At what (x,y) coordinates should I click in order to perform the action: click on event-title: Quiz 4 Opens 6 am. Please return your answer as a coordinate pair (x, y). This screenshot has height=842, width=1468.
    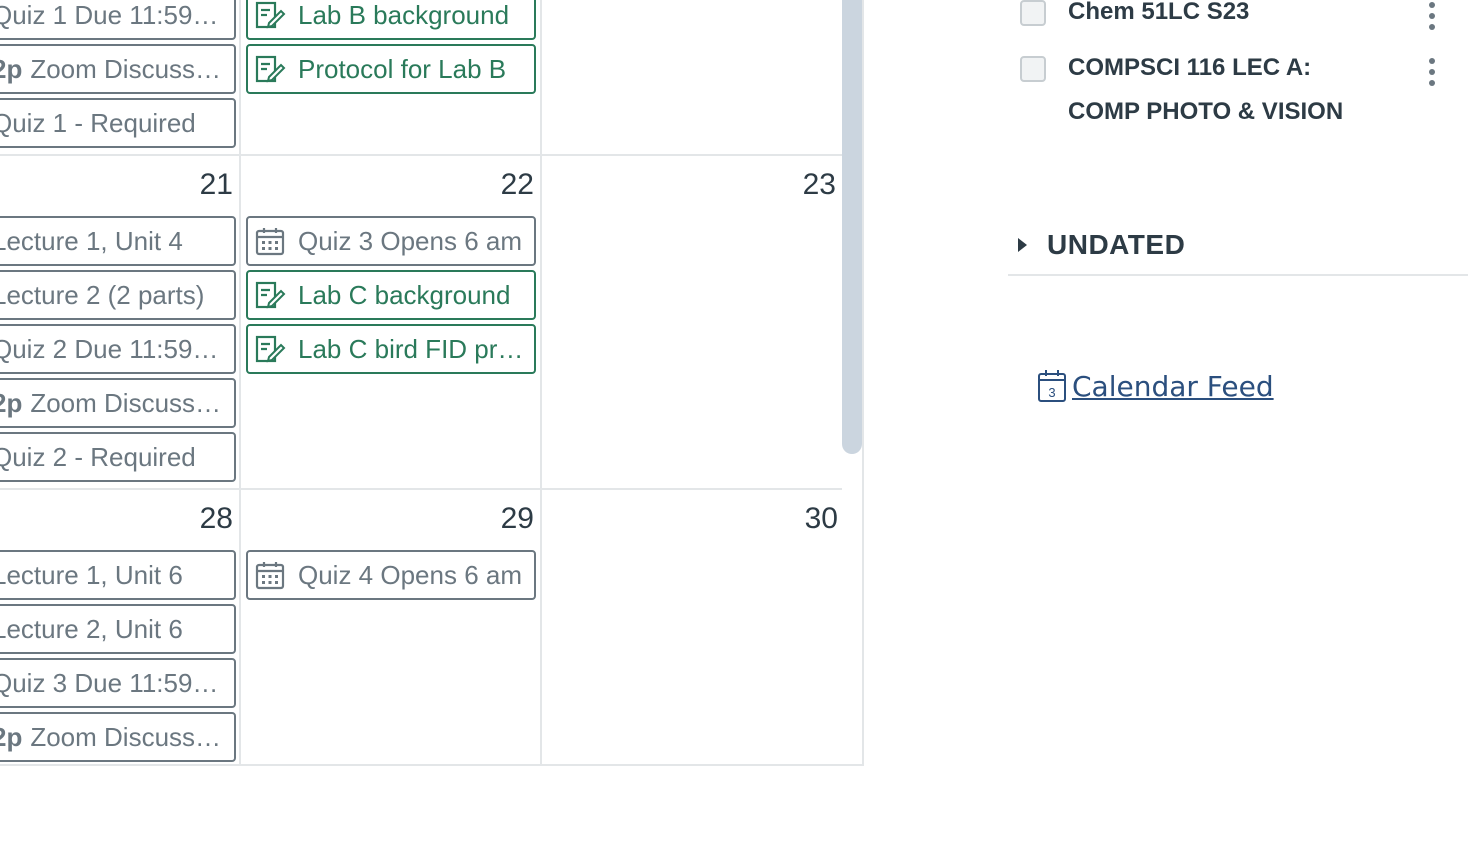
    Looking at the image, I should click on (410, 574).